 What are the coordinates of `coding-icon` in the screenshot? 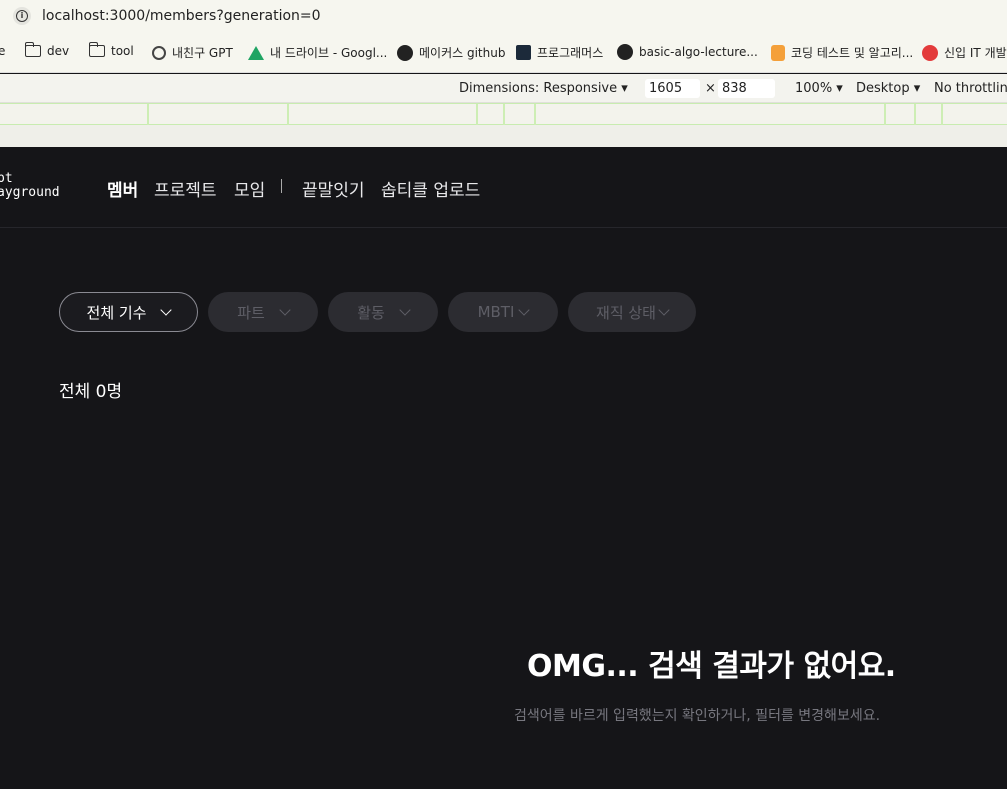 It's located at (778, 52).